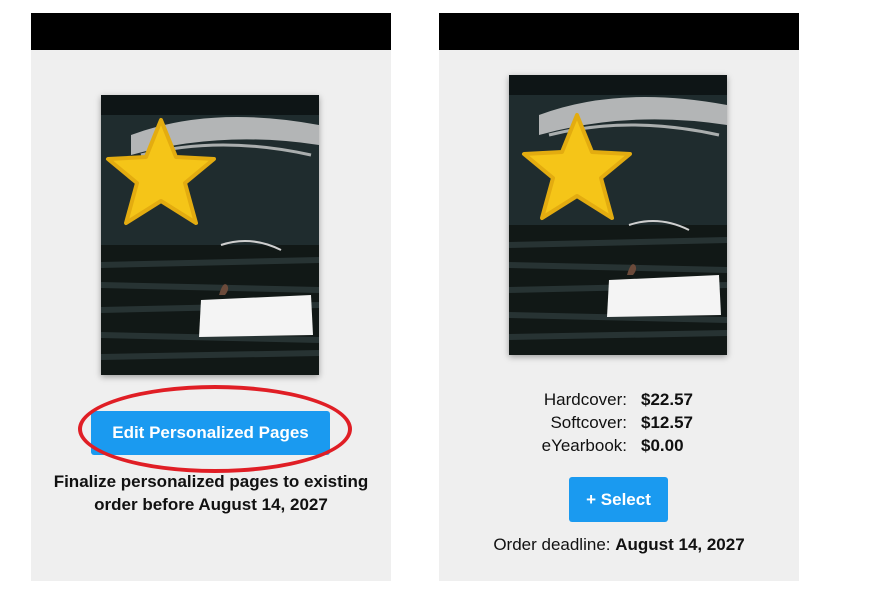 The height and width of the screenshot is (616, 871). I want to click on deadline-label: Order deadline:, so click(554, 544).